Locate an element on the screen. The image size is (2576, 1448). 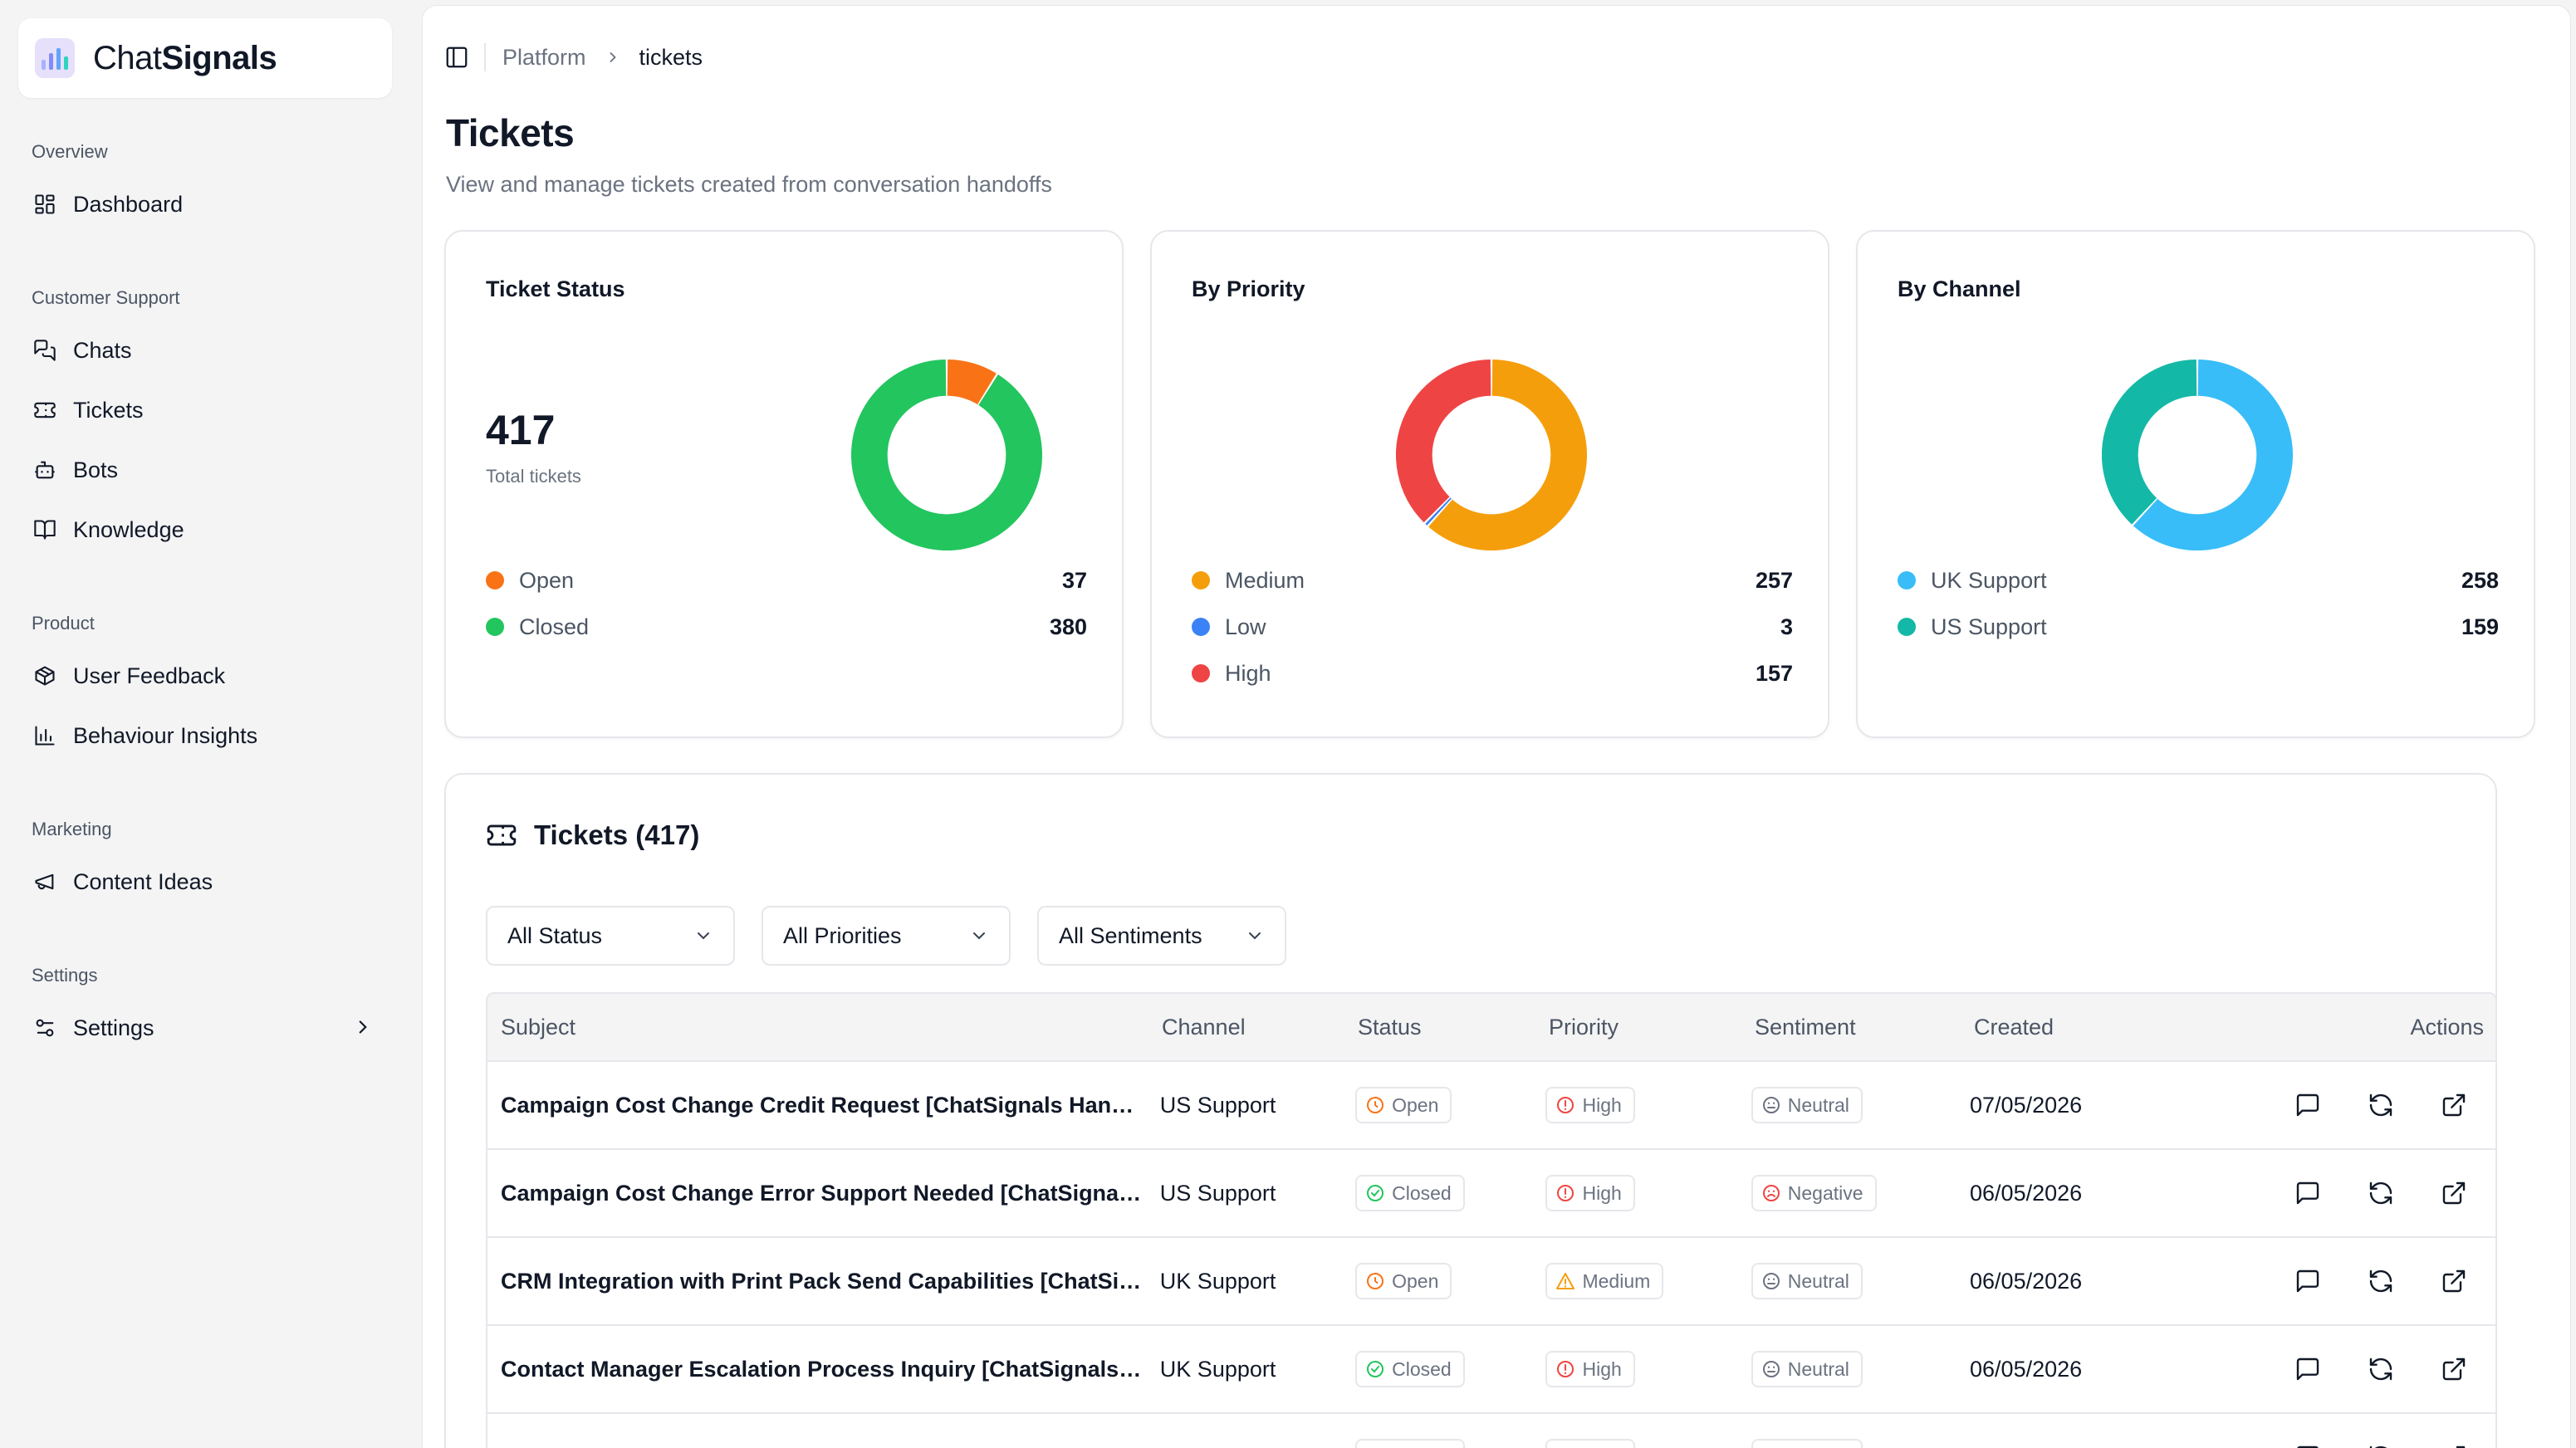
sidebar-item-label: Bots is located at coordinates (96, 469).